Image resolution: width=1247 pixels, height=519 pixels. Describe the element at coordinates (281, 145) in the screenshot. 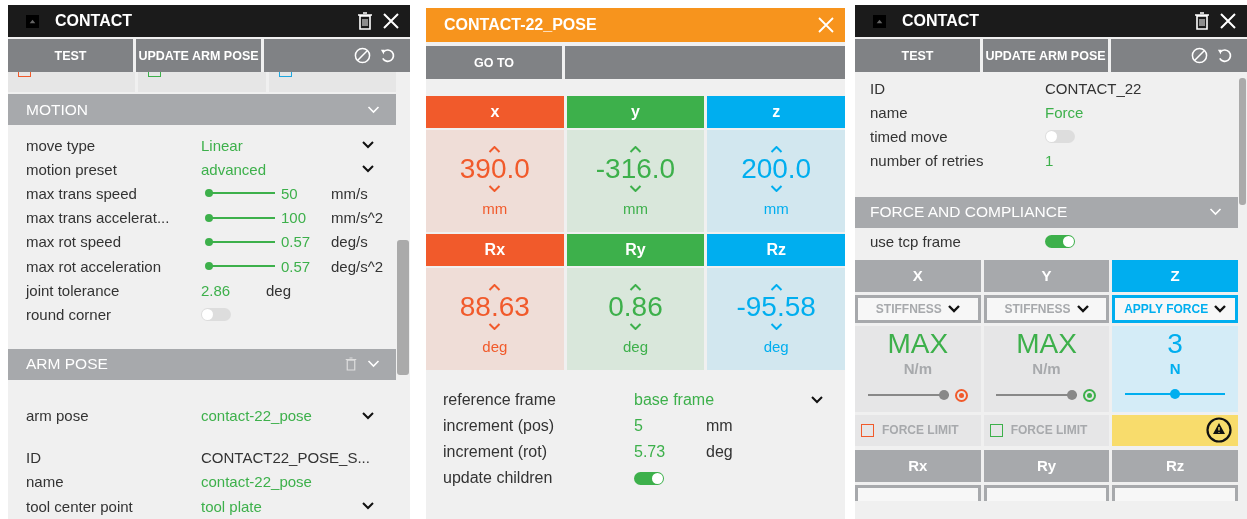

I see `dropdown-value: Linear` at that location.